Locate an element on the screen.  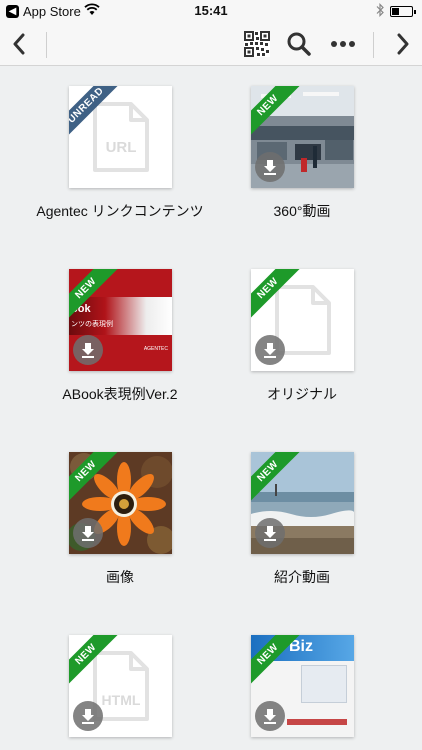
content-title: 画像 is located at coordinates (120, 577).